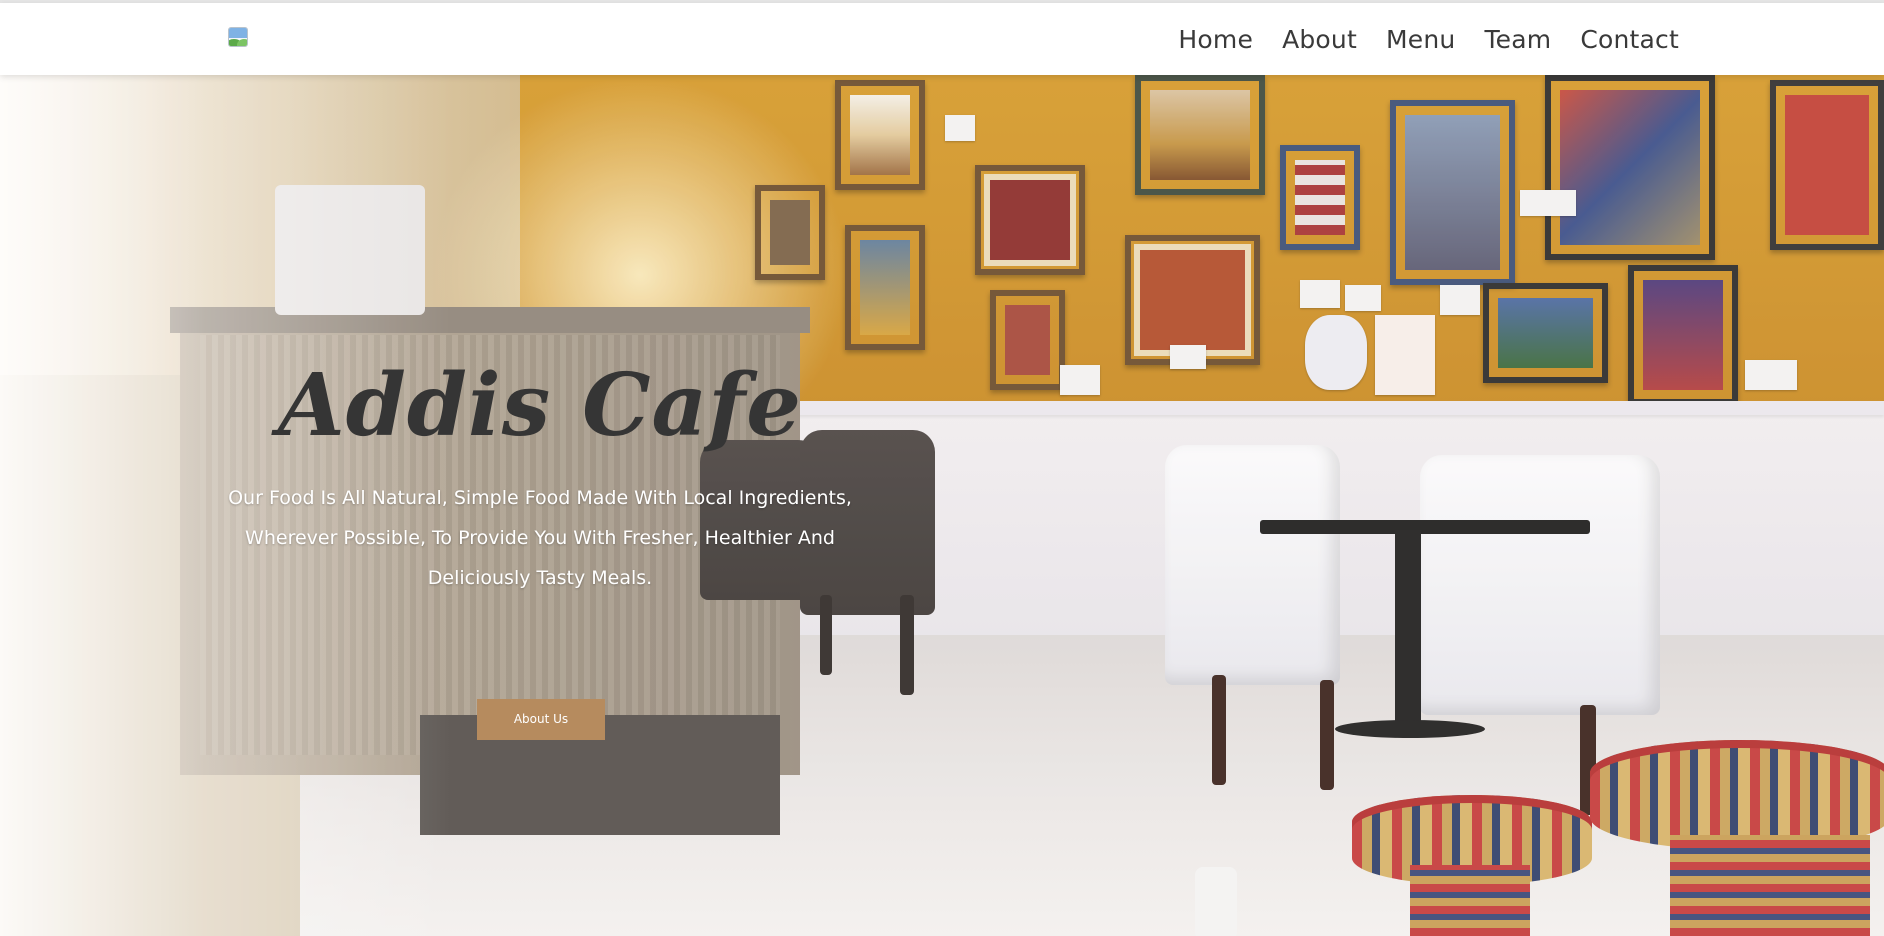  I want to click on navbar: Home About Menu Team Contact, so click(942, 39).